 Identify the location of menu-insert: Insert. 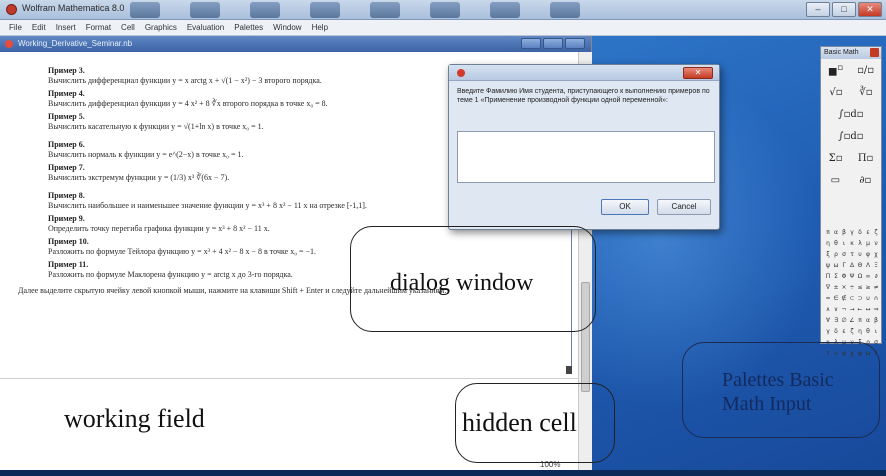
(66, 27).